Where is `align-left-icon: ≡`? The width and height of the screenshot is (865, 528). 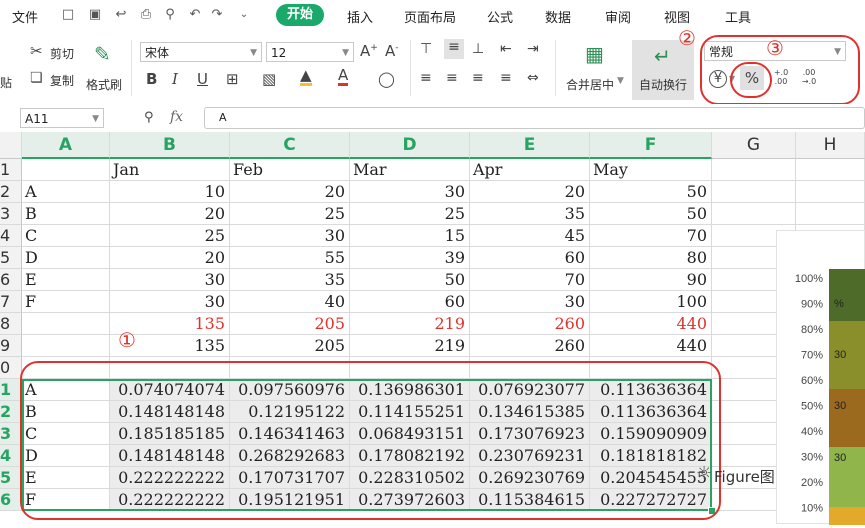
align-left-icon: ≡ is located at coordinates (426, 78).